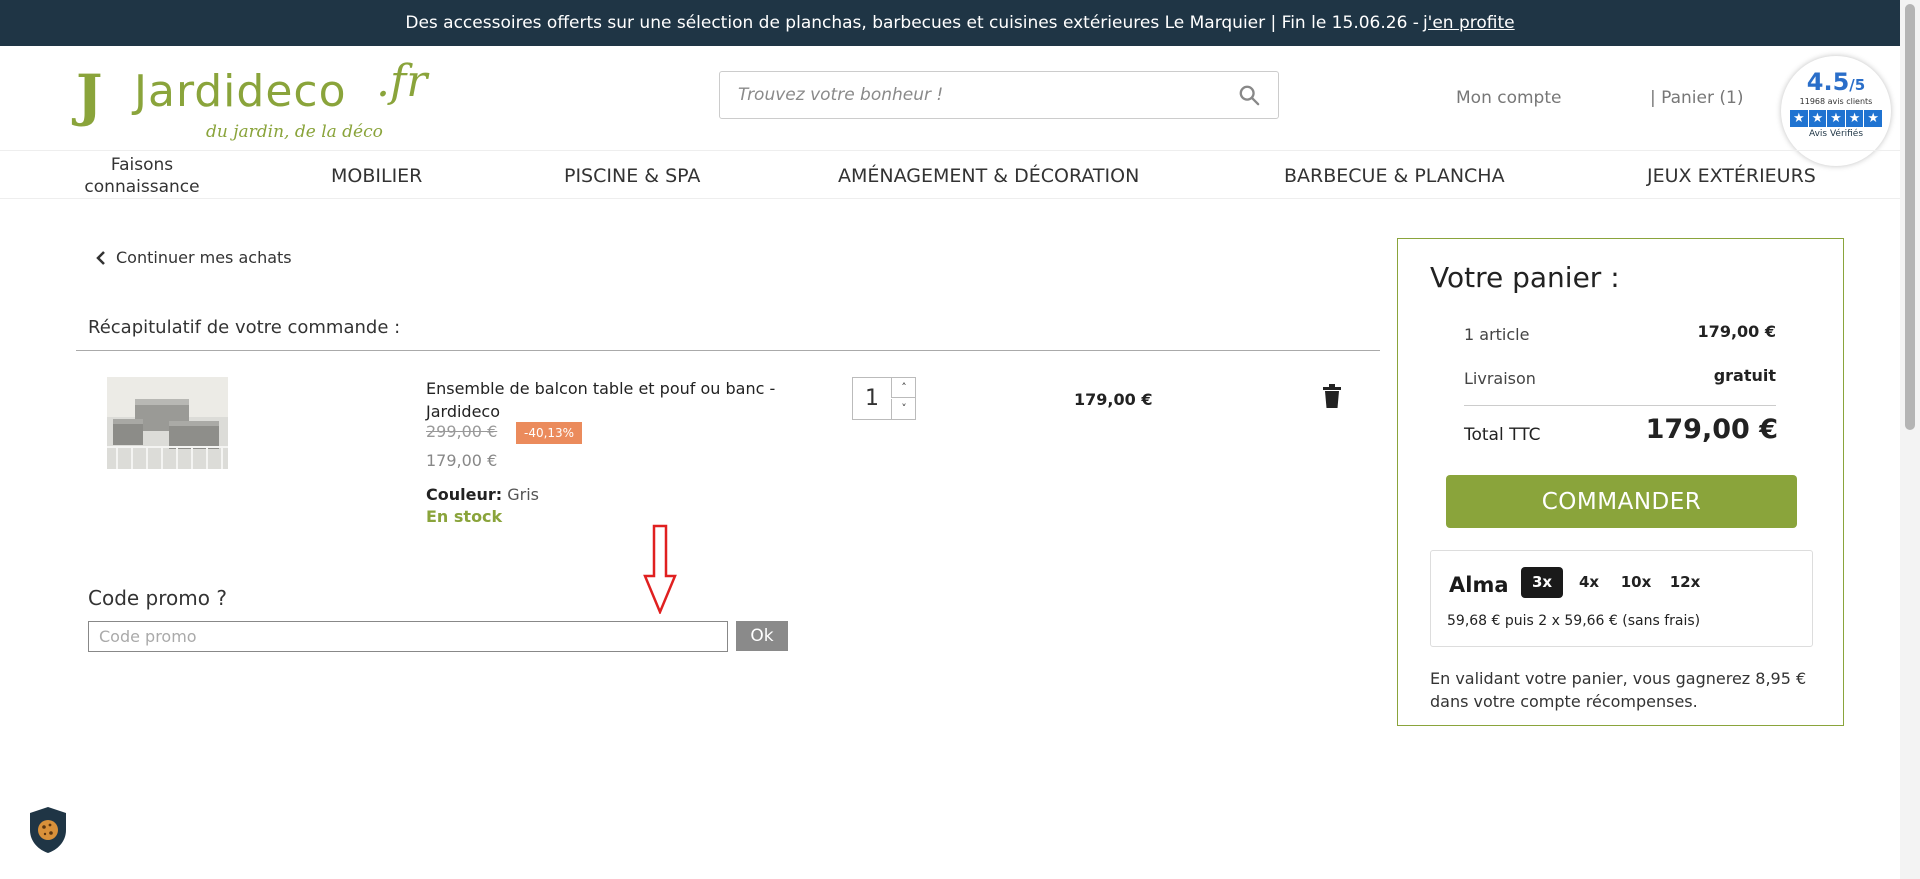  Describe the element at coordinates (240, 91) in the screenshot. I see `logo-text: Jardideco` at that location.